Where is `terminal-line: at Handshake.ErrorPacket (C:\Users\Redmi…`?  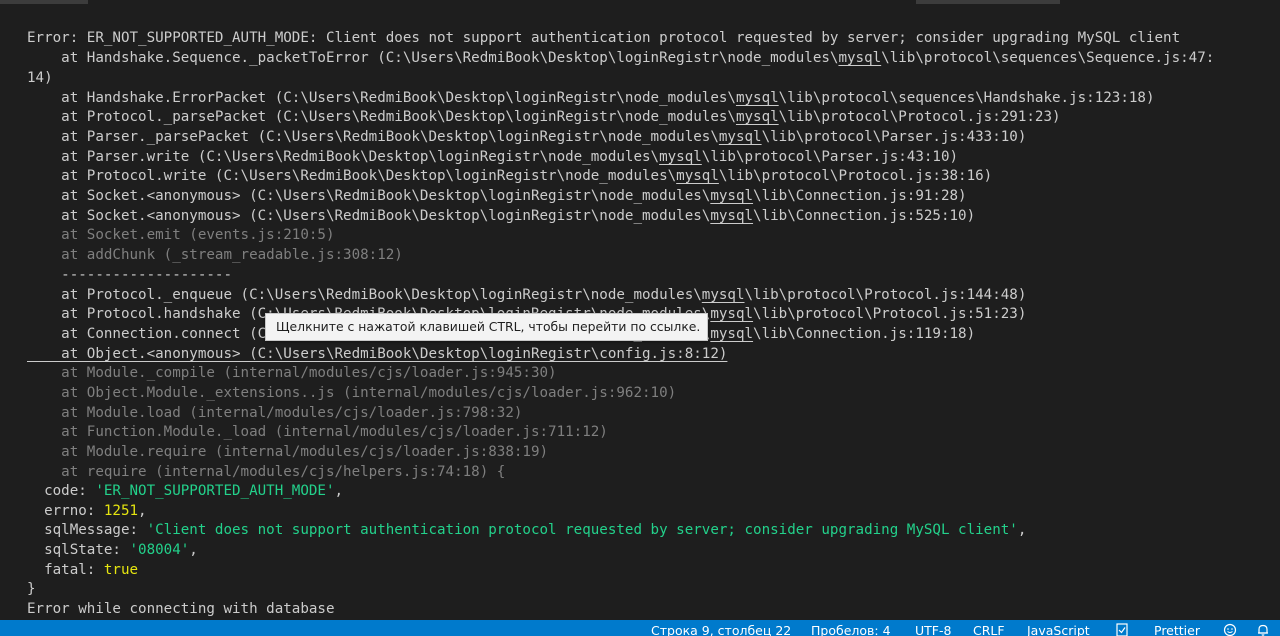
terminal-line: at Handshake.ErrorPacket (C:\Users\Redmi… is located at coordinates (590, 98).